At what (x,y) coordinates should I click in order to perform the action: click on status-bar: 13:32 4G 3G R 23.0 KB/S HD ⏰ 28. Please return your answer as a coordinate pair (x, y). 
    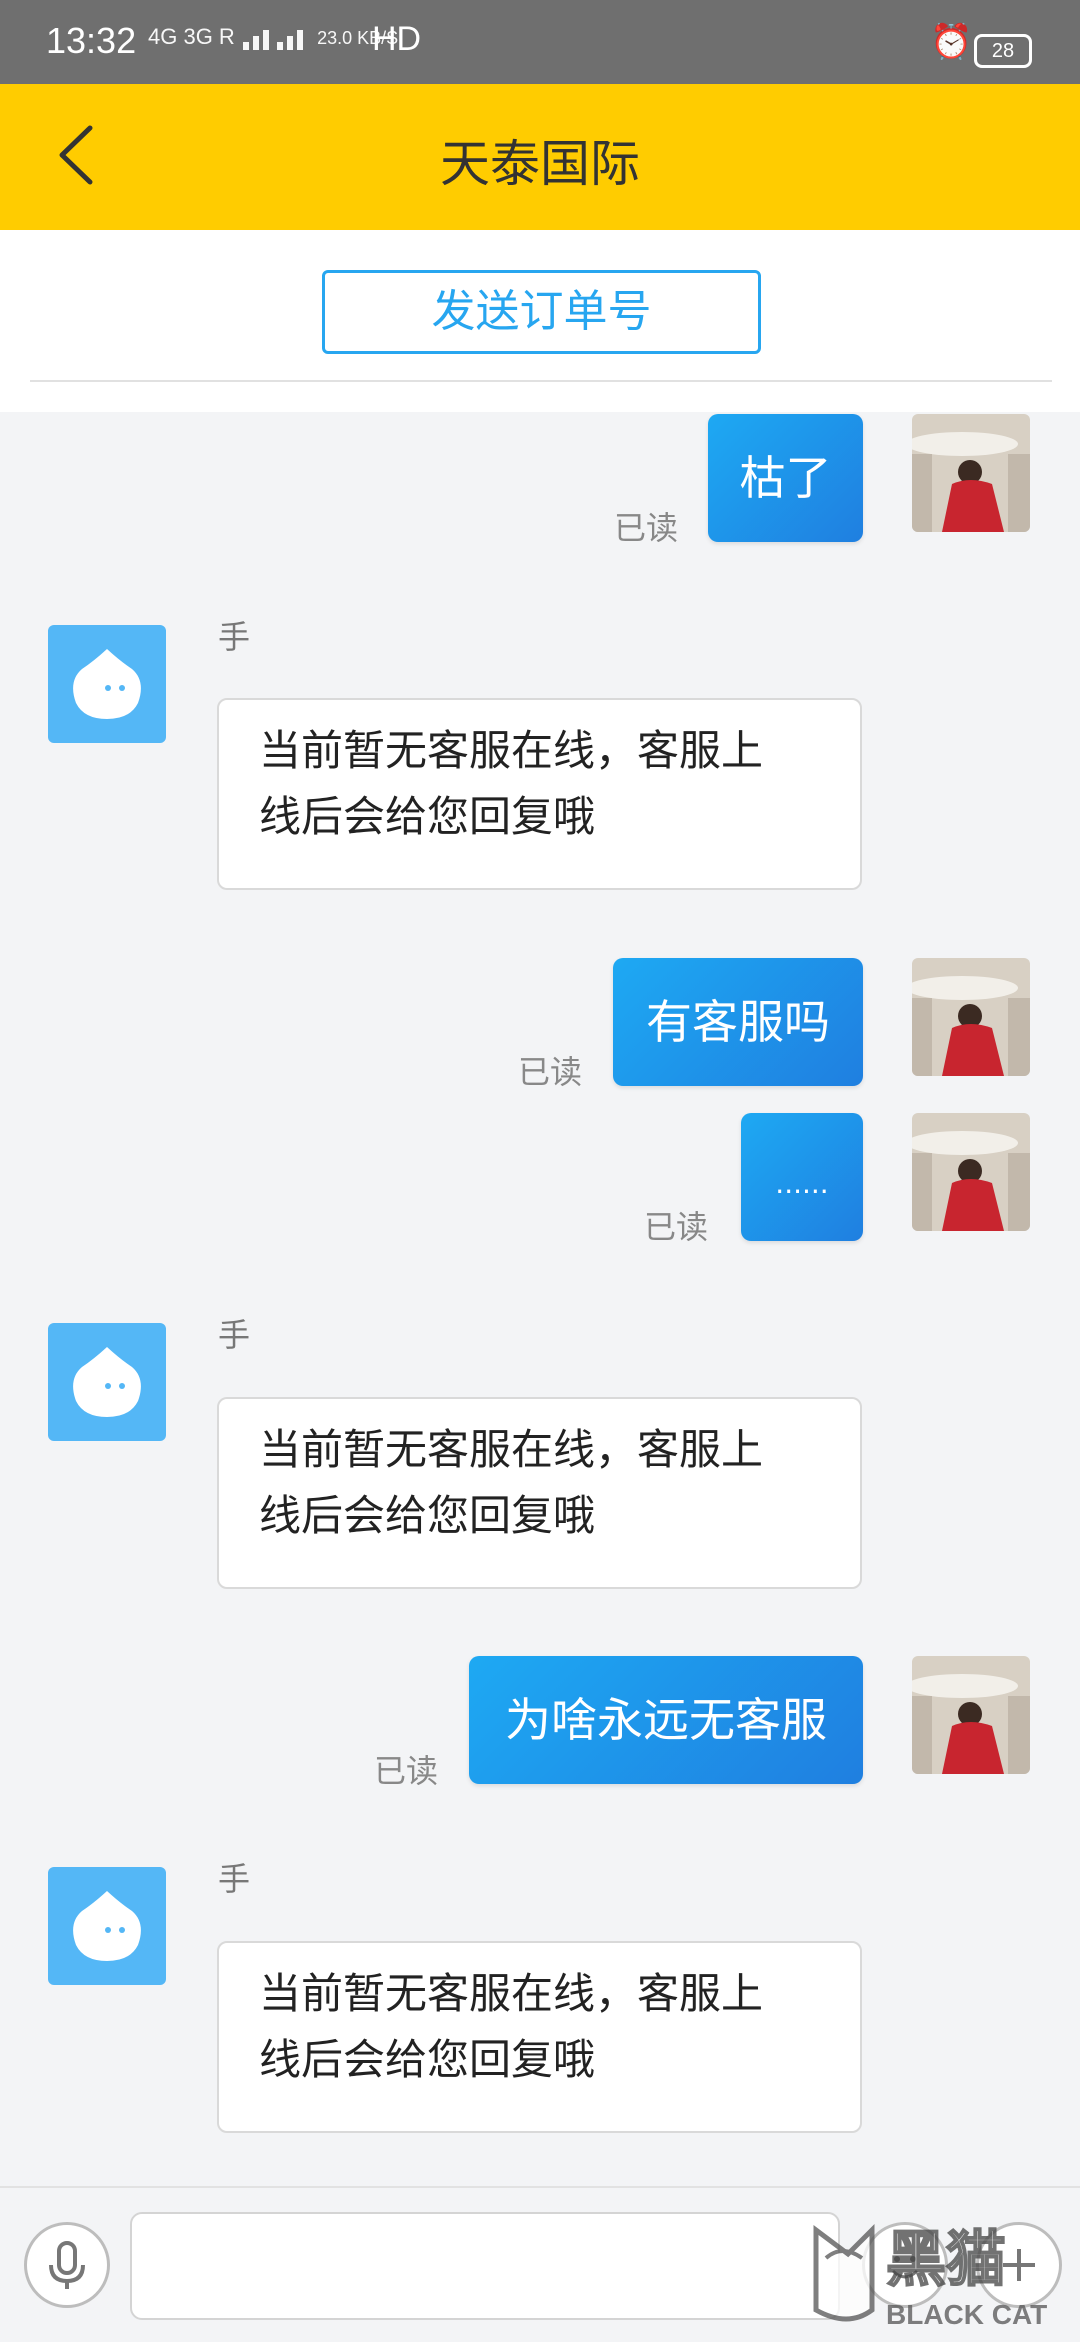
    Looking at the image, I should click on (540, 42).